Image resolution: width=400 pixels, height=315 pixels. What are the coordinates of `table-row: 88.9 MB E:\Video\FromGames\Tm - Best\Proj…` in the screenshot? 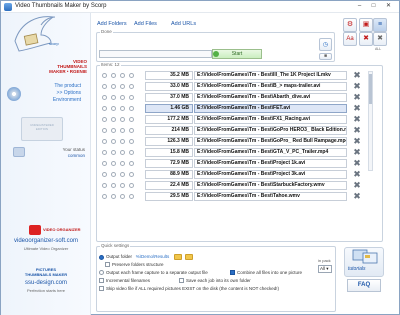 It's located at (232, 174).